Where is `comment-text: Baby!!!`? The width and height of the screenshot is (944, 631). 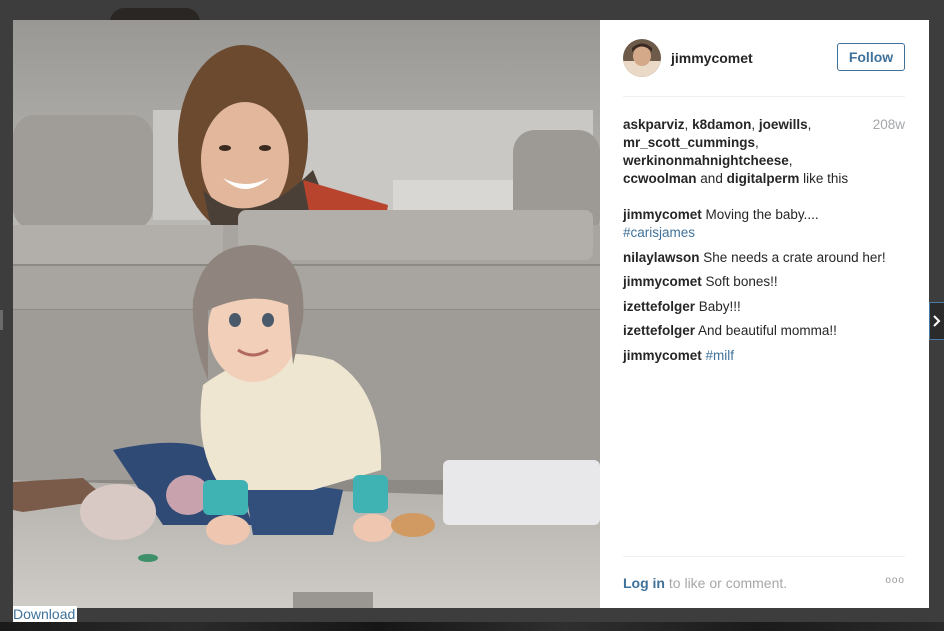
comment-text: Baby!!! is located at coordinates (719, 306).